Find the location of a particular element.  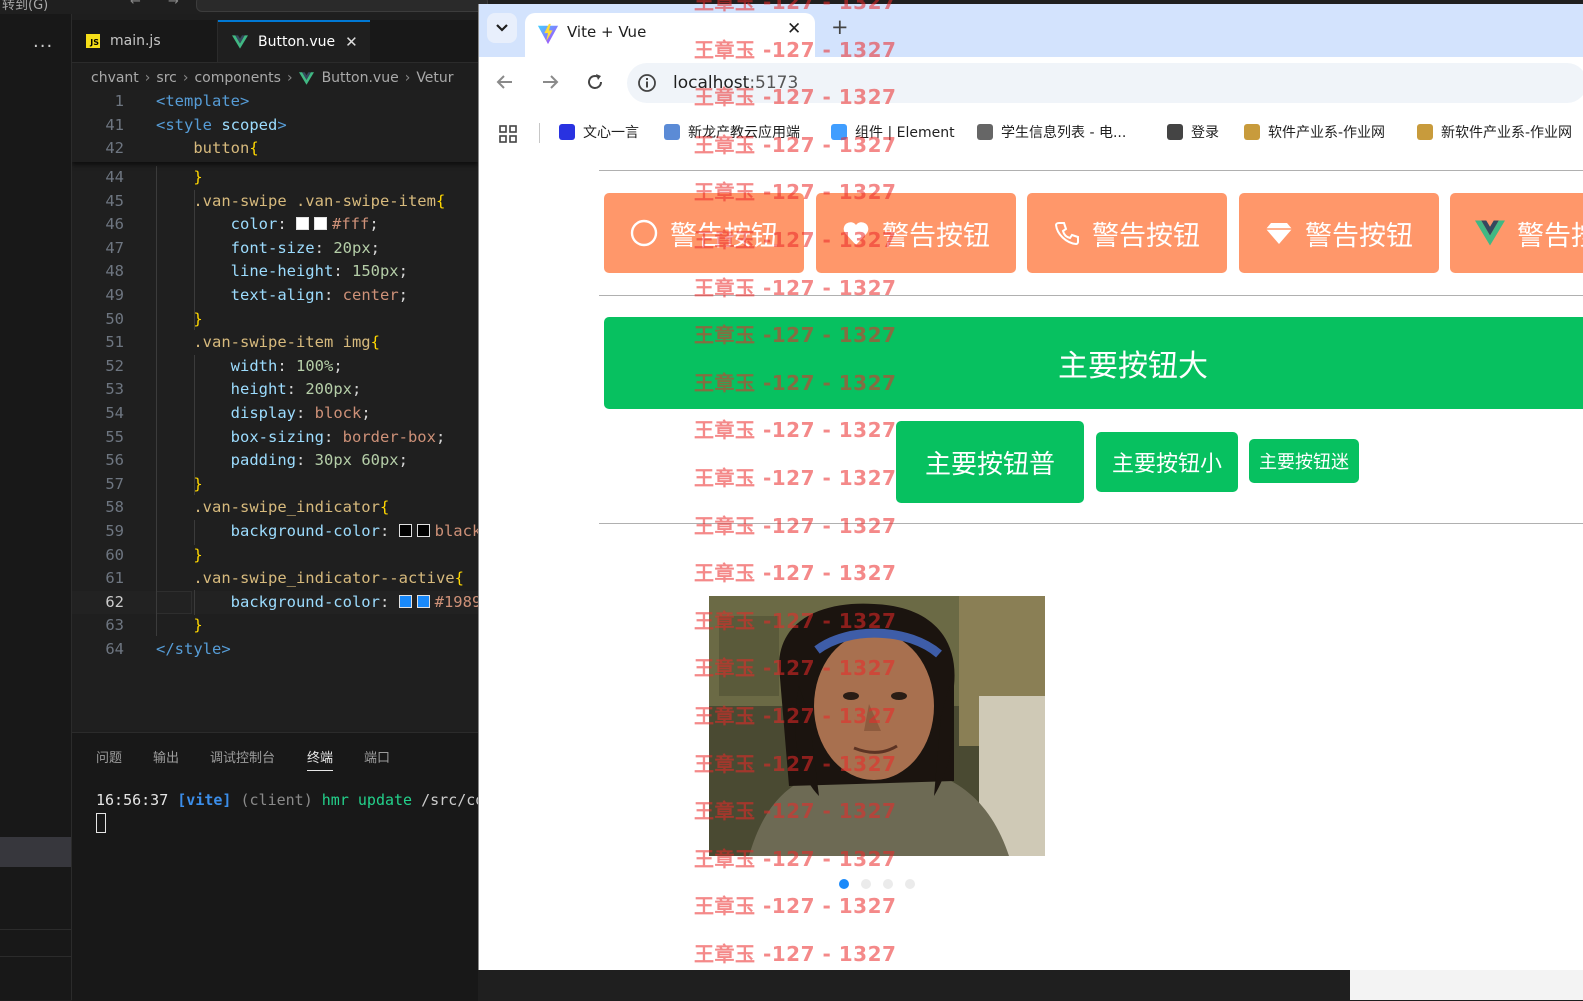

panel-tab-ports: 端口 is located at coordinates (377, 756).